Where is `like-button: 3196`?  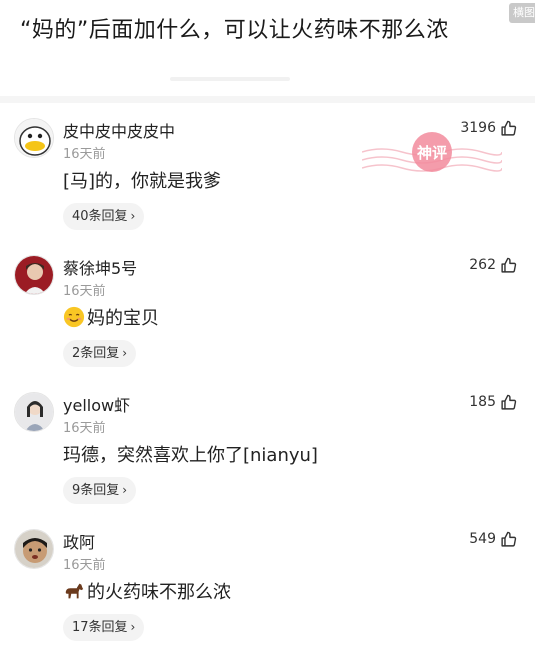 like-button: 3196 is located at coordinates (488, 128).